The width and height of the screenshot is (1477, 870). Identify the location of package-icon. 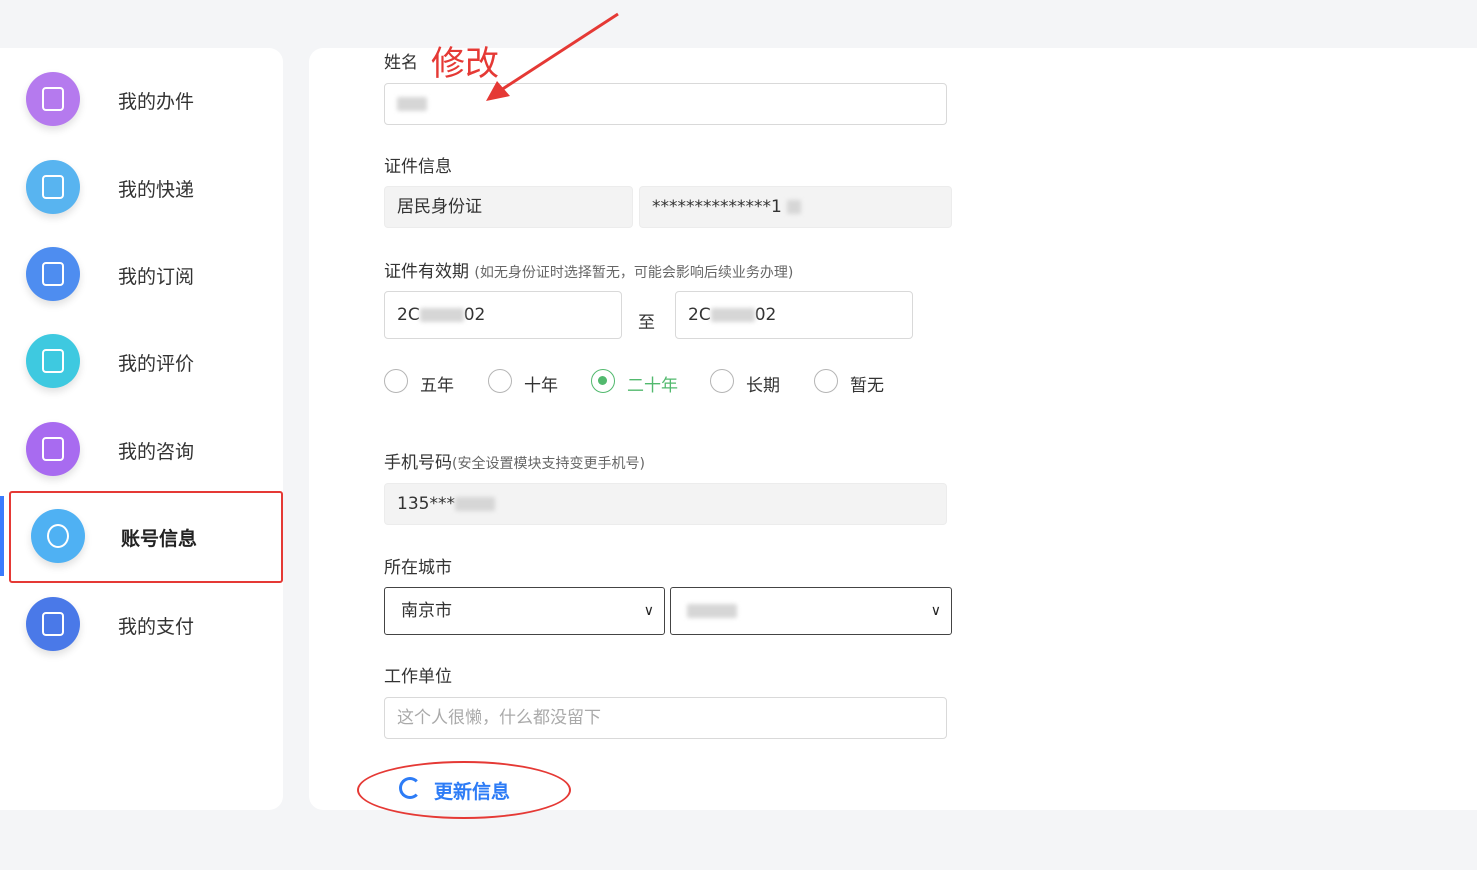
(53, 187).